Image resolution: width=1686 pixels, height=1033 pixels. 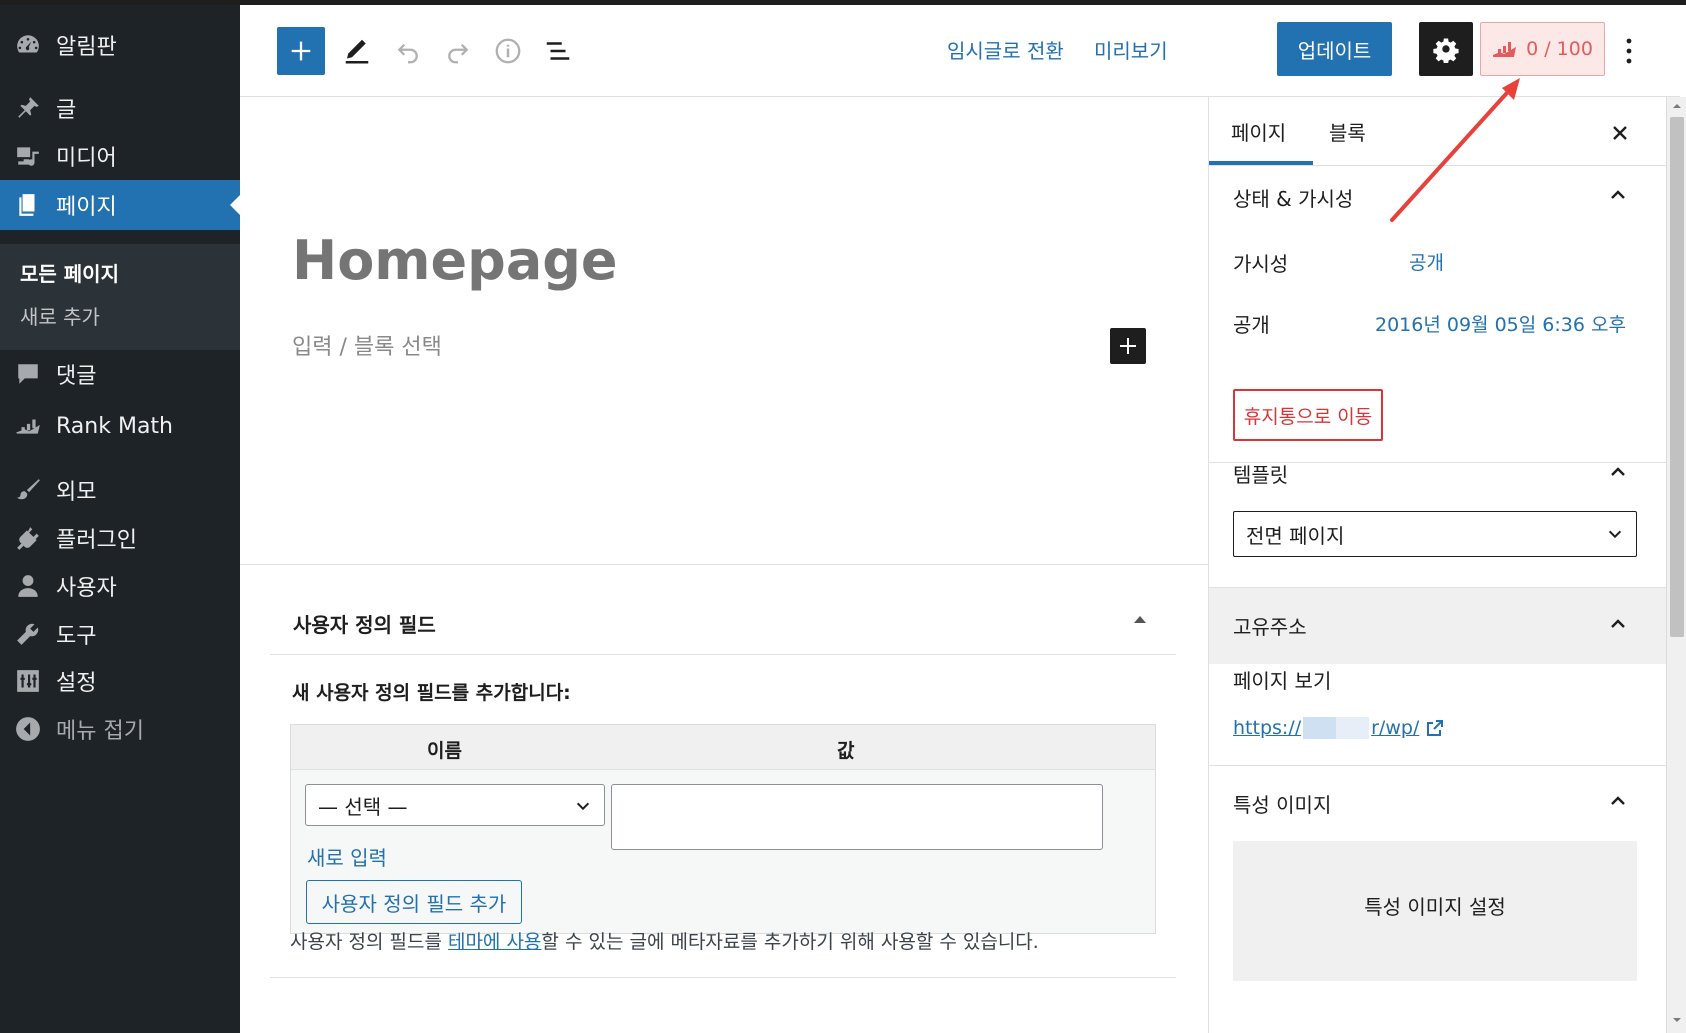 What do you see at coordinates (1559, 49) in the screenshot?
I see `rank-math-score: 0 / 100` at bounding box center [1559, 49].